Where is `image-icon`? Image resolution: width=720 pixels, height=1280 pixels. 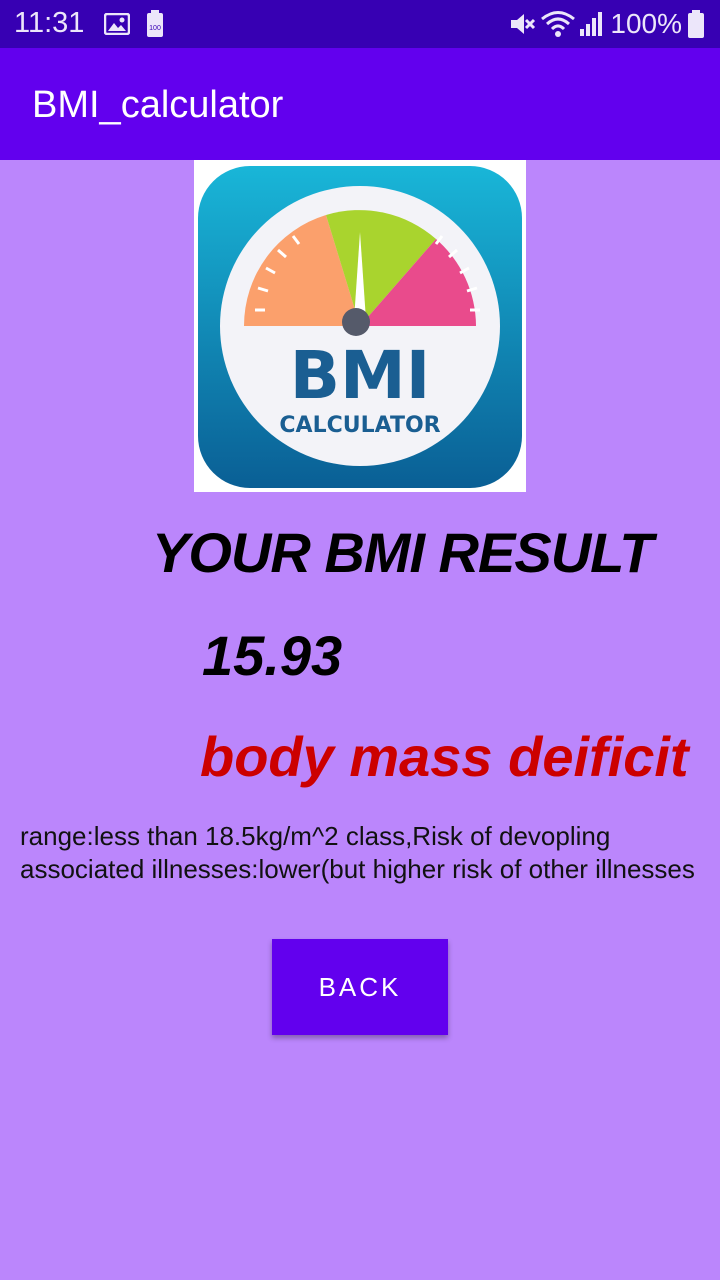
image-icon is located at coordinates (117, 24).